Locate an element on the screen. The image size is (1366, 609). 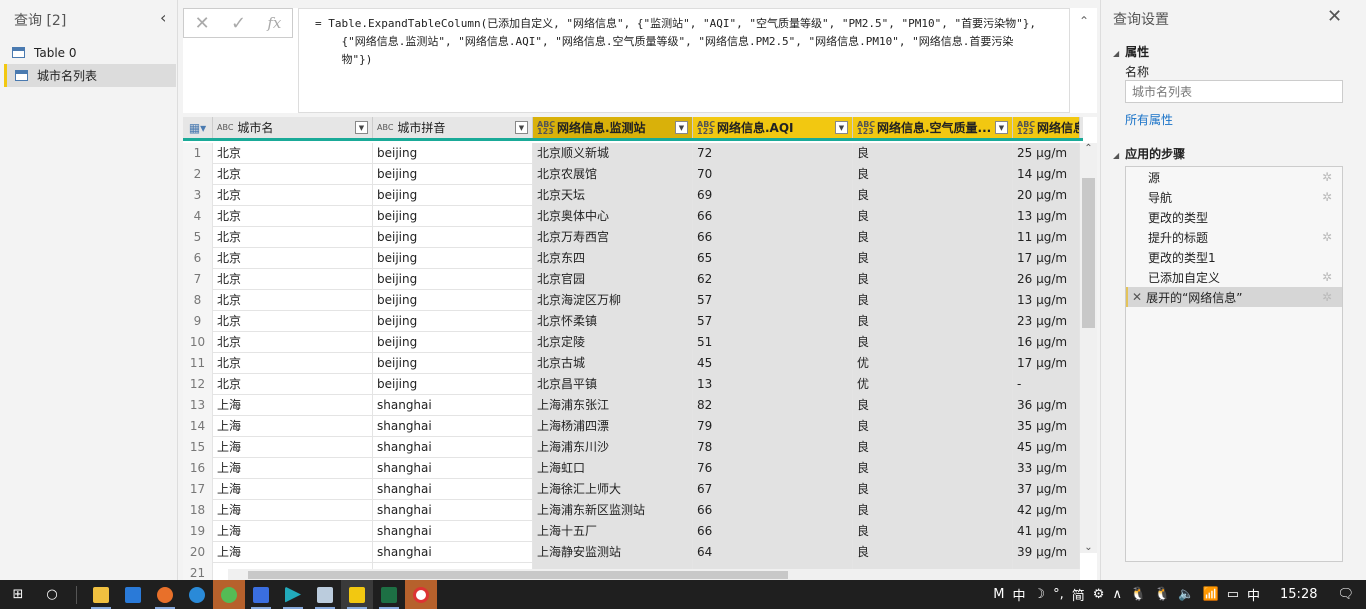
table-cell: 20 µg/m is located at coordinates (1046, 195).